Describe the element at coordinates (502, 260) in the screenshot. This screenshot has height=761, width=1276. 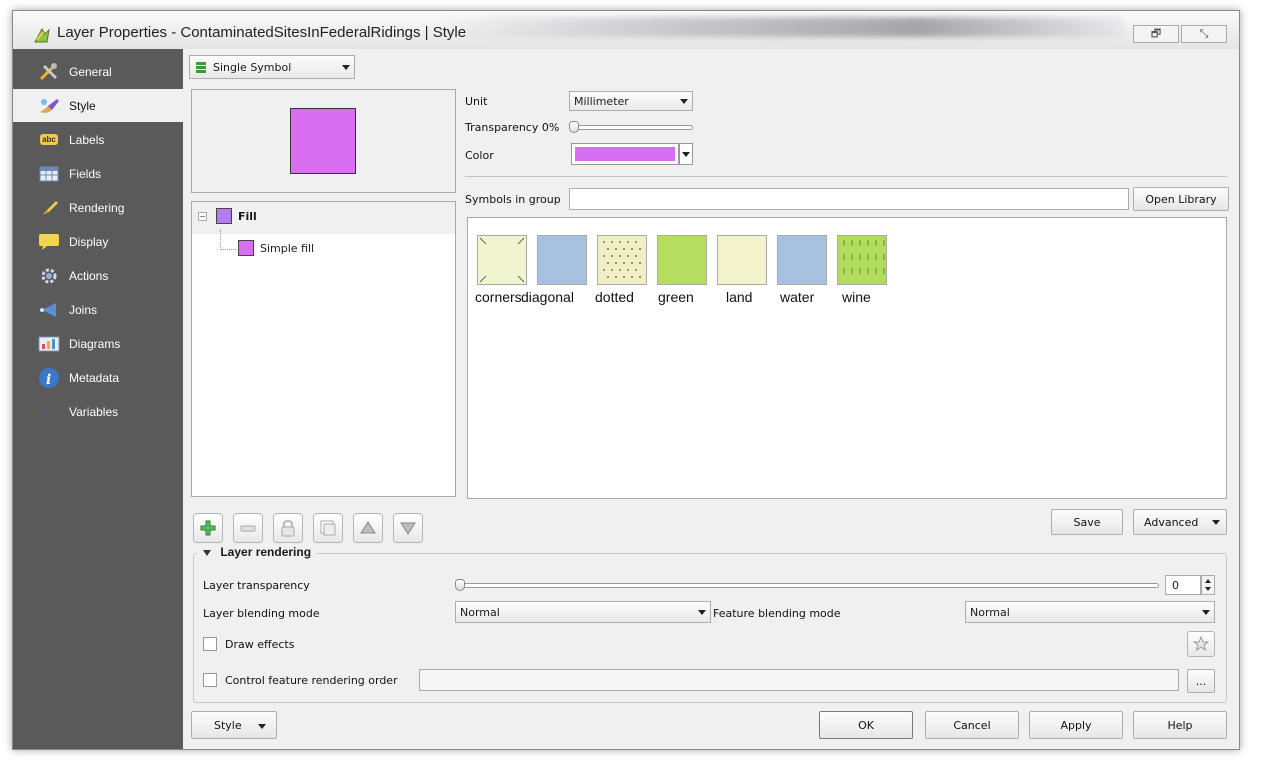
I see `symbol-tile-corners` at that location.